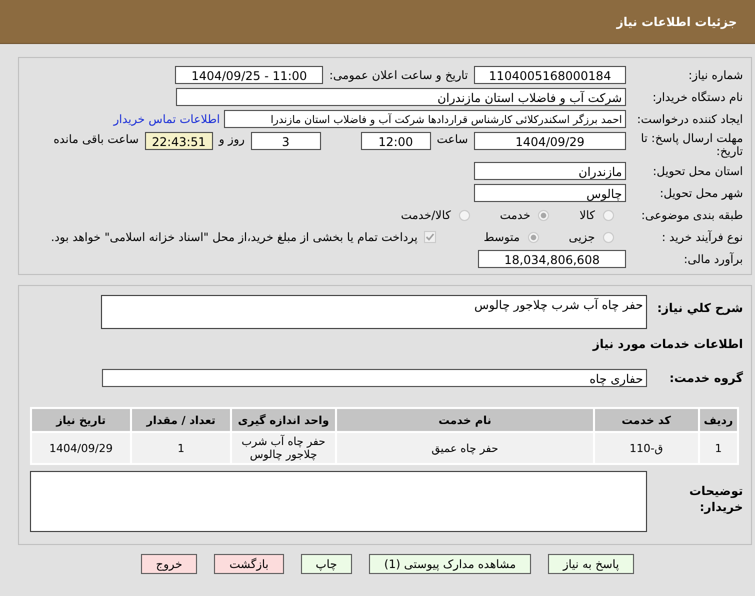 The width and height of the screenshot is (755, 596). I want to click on action-button: بازگشت, so click(249, 564).